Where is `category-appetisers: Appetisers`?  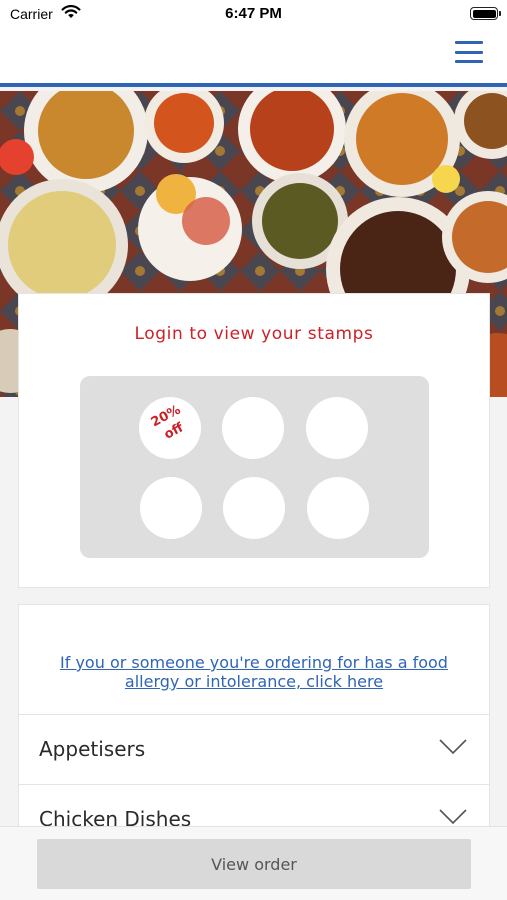 category-appetisers: Appetisers is located at coordinates (254, 749).